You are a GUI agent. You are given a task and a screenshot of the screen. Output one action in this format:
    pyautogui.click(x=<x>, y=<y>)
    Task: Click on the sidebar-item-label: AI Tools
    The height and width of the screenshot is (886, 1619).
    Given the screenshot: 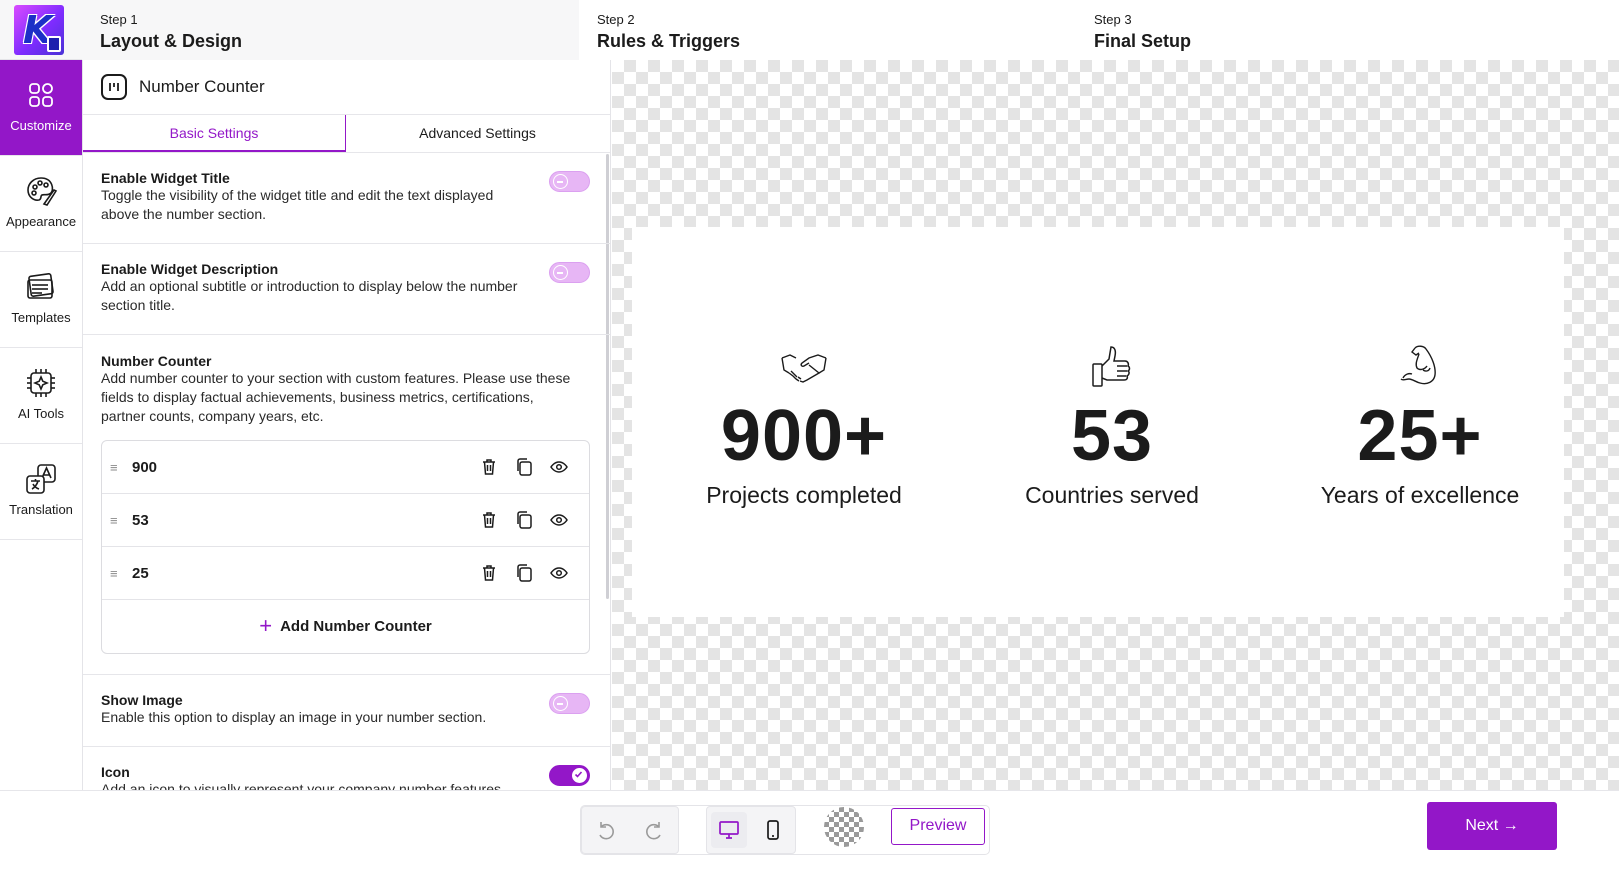 What is the action you would take?
    pyautogui.click(x=40, y=413)
    